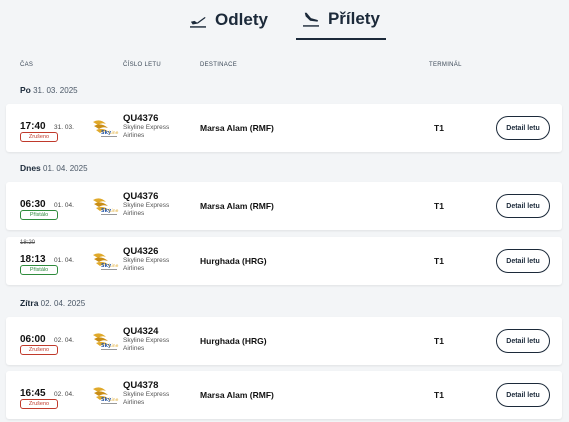 This screenshot has width=569, height=422. Describe the element at coordinates (284, 68) in the screenshot. I see `column-headers: ČAS ČÍSLO LETU DESTINACE TERMINÁL` at that location.